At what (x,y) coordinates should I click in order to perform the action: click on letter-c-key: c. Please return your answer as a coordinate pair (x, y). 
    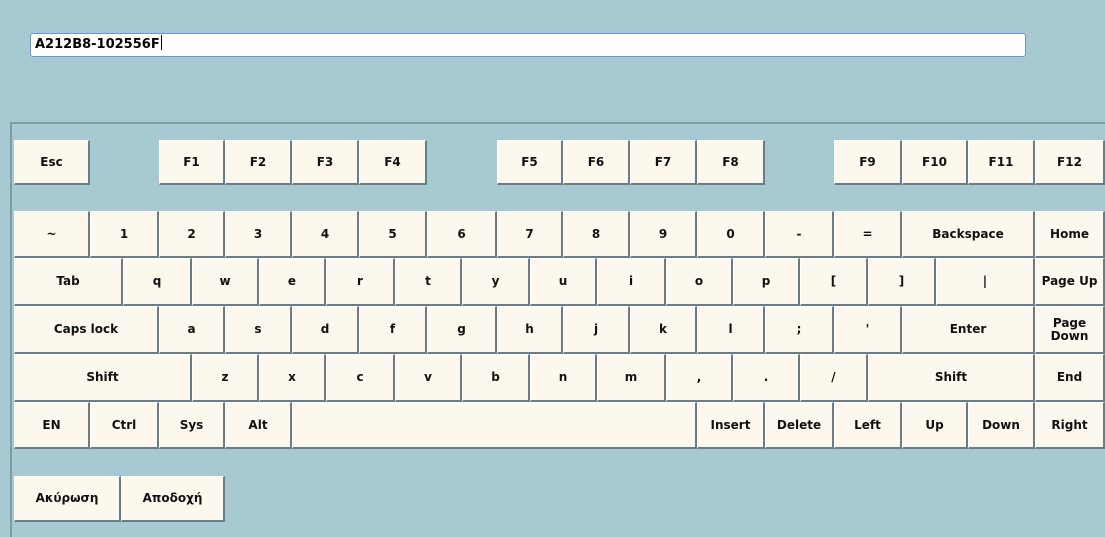
    Looking at the image, I should click on (360, 378).